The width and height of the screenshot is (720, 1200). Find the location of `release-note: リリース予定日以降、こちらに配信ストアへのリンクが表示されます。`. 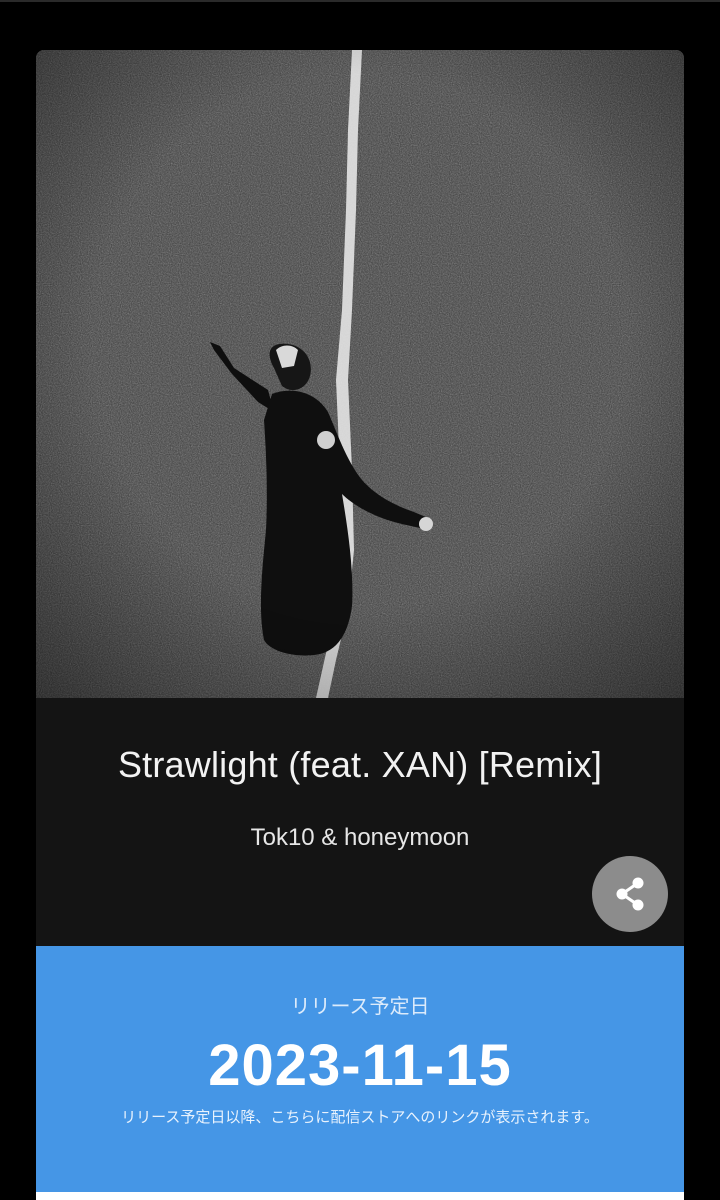

release-note: リリース予定日以降、こちらに配信ストアへのリンクが表示されます。 is located at coordinates (360, 1117).